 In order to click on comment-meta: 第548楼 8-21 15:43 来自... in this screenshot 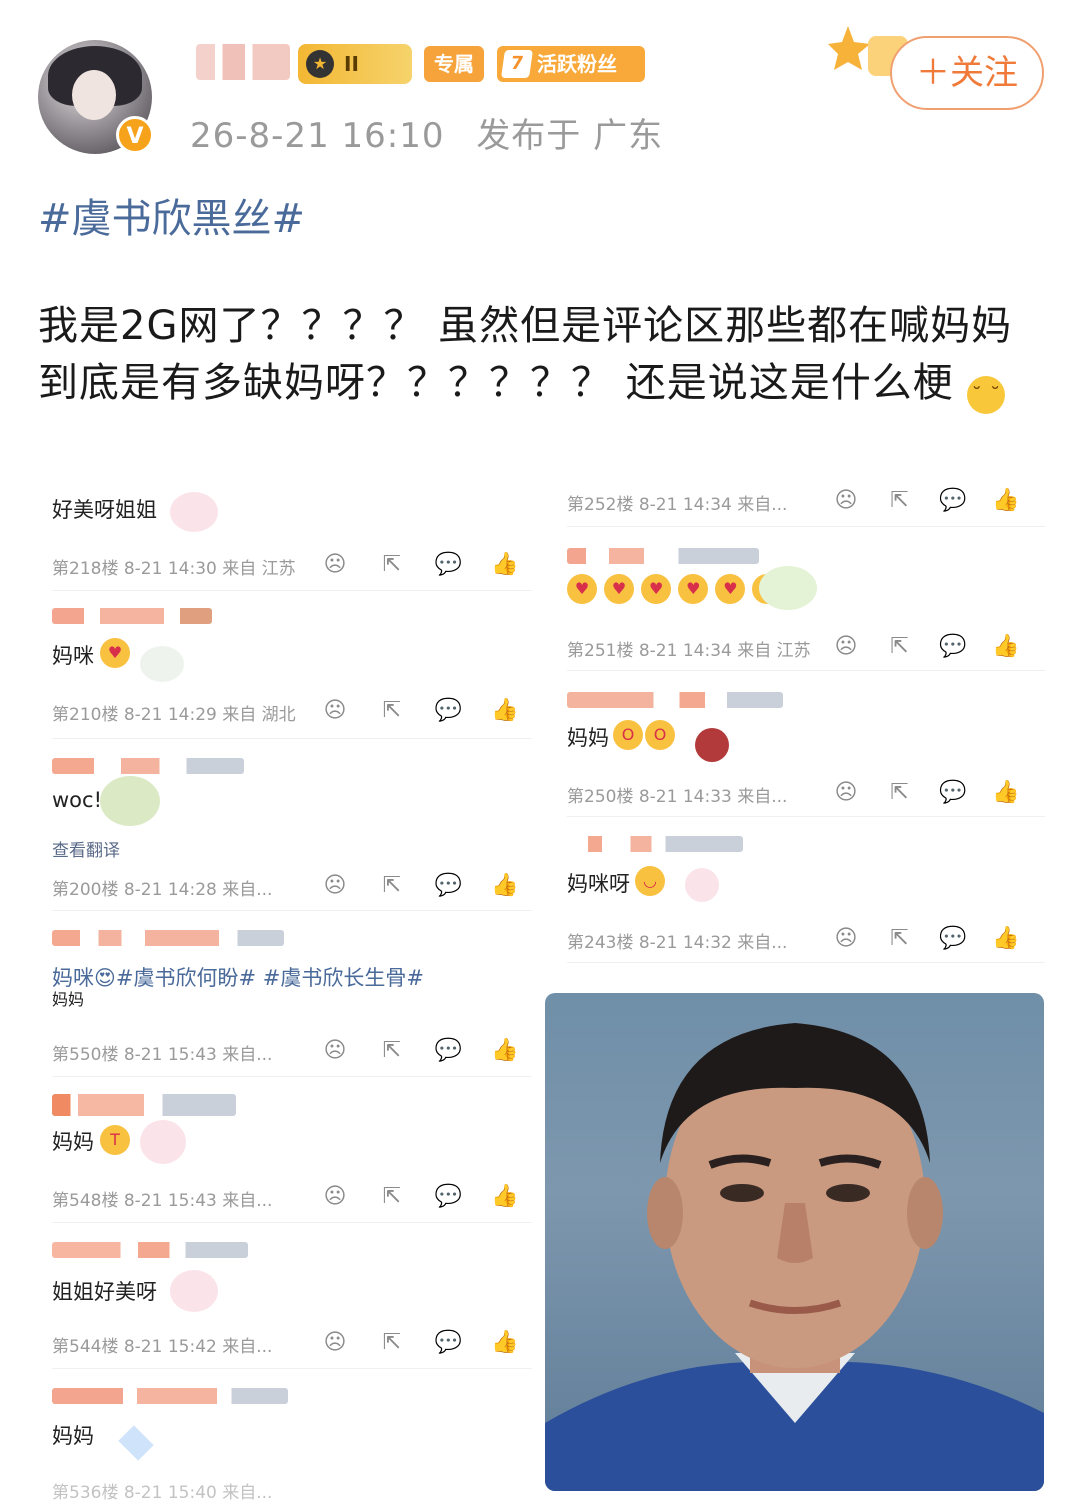, I will do `click(162, 1201)`.